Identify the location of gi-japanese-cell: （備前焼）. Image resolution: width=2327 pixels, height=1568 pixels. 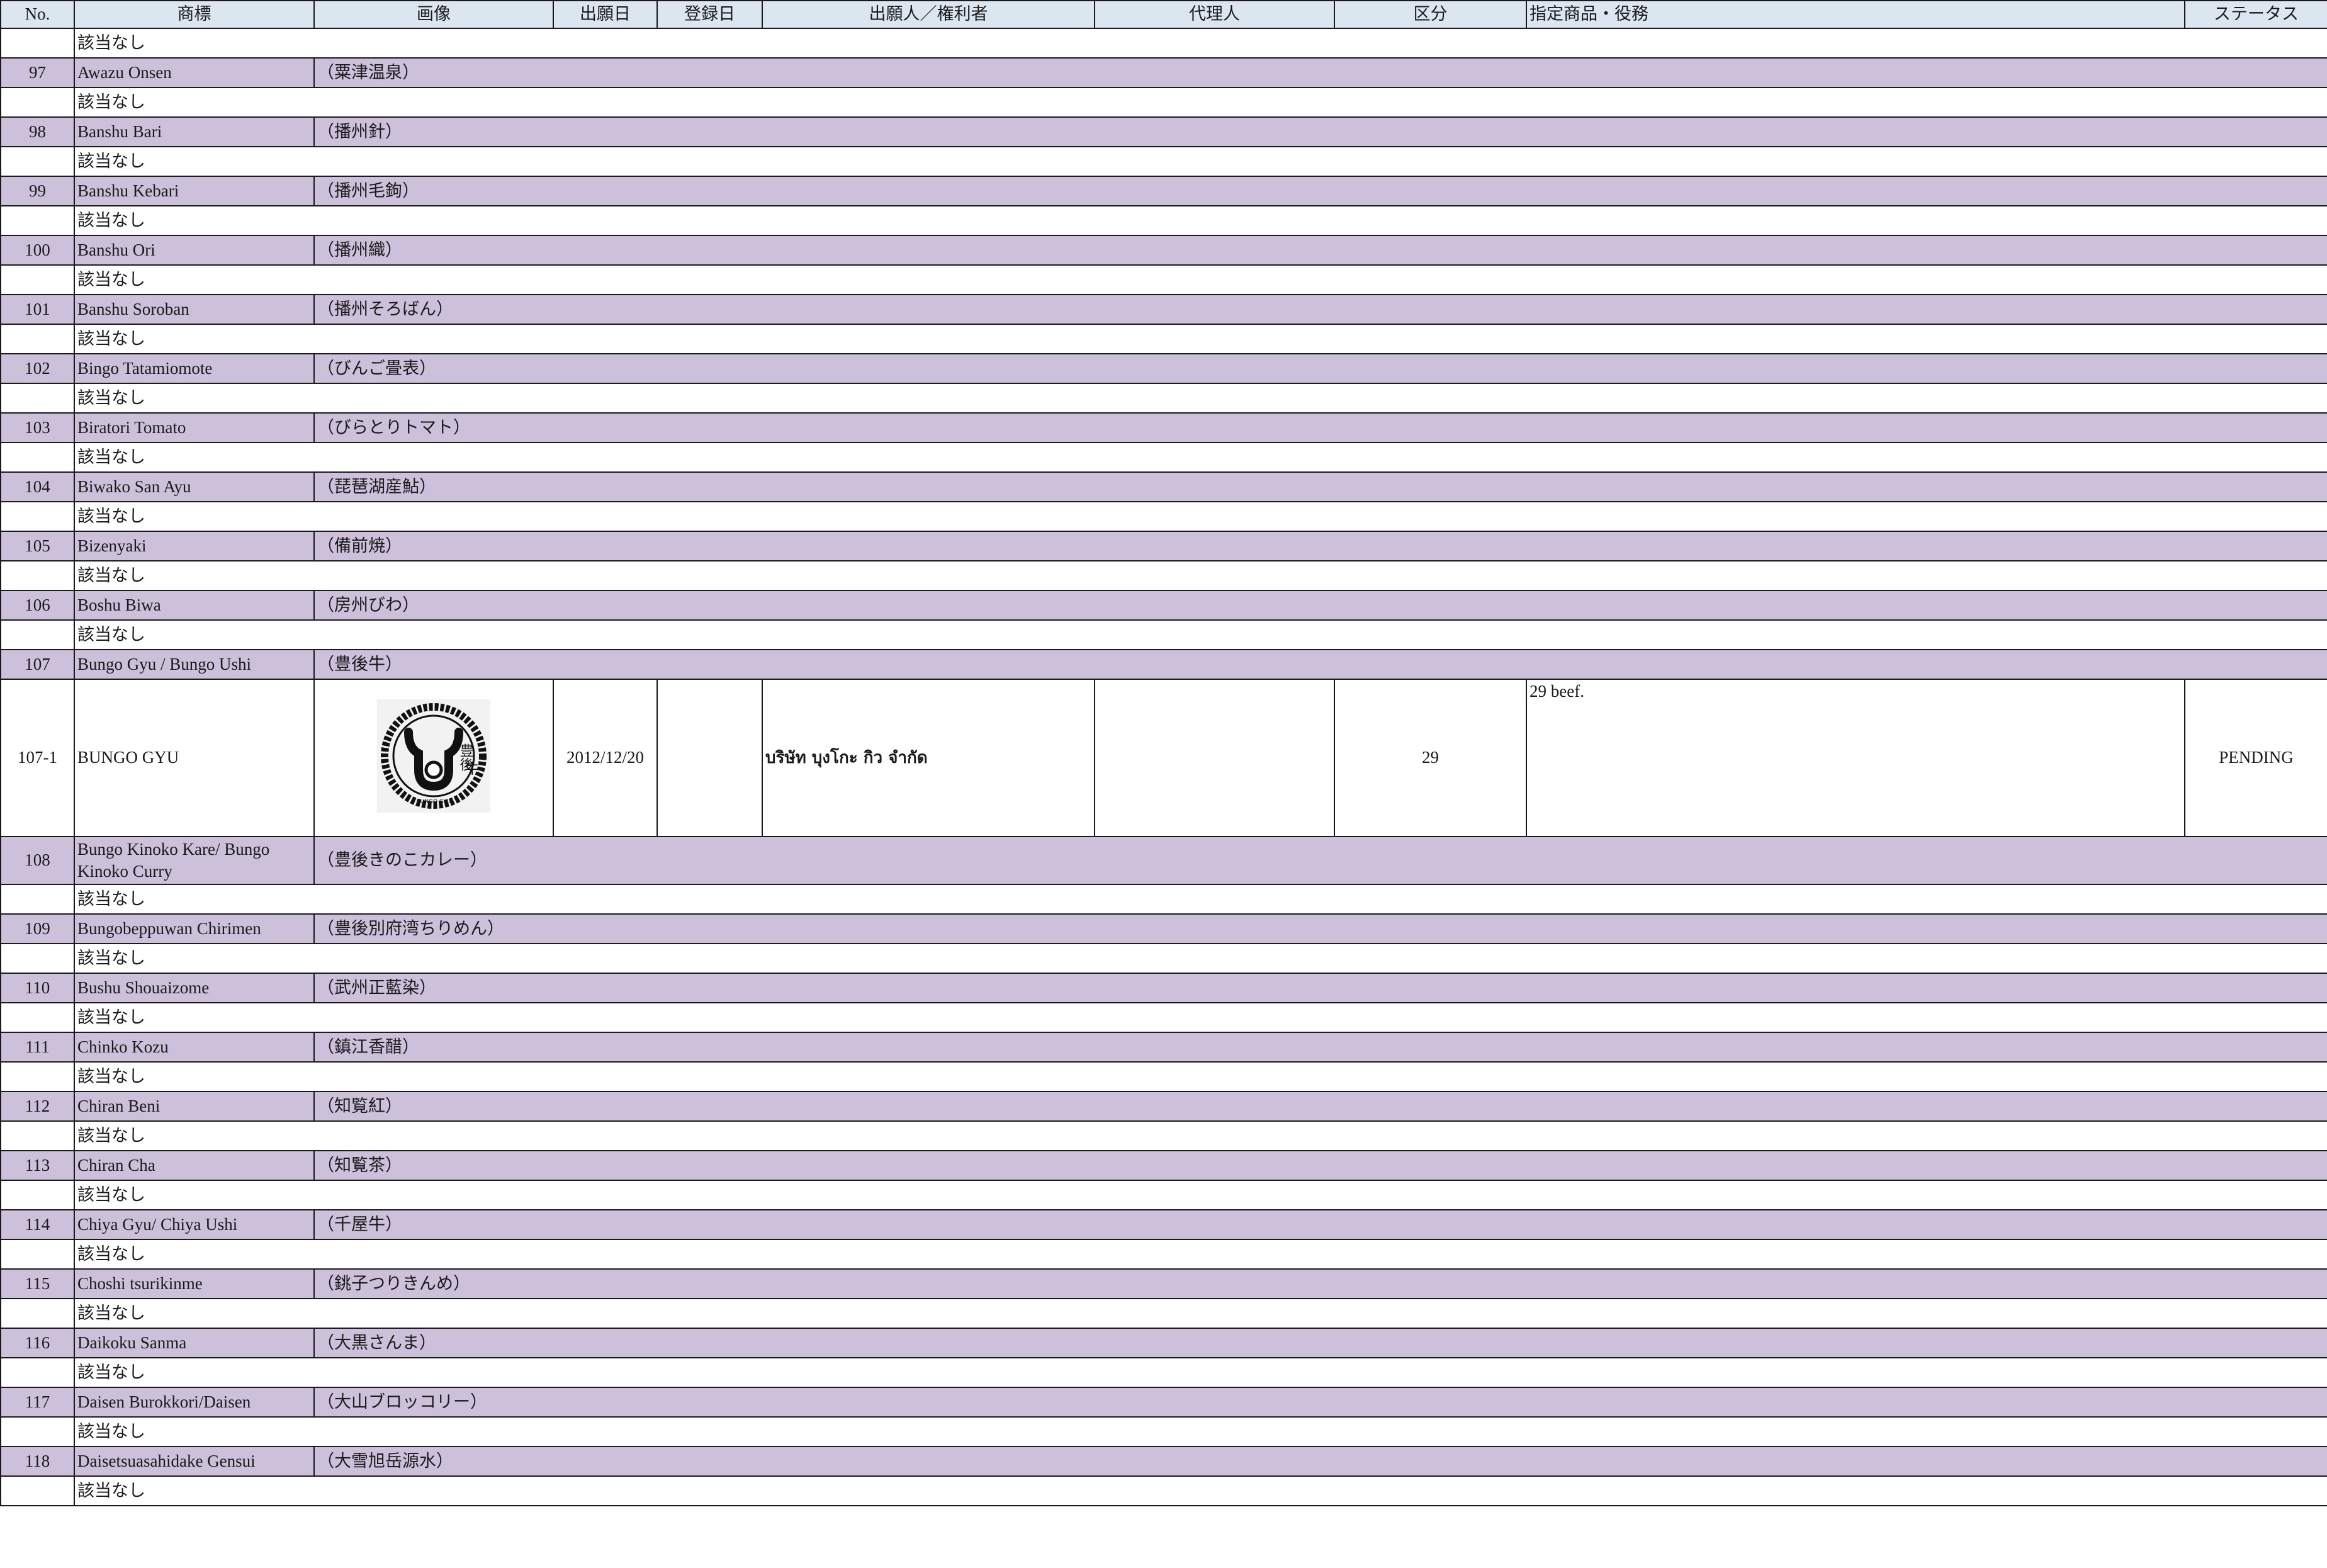
(485, 546).